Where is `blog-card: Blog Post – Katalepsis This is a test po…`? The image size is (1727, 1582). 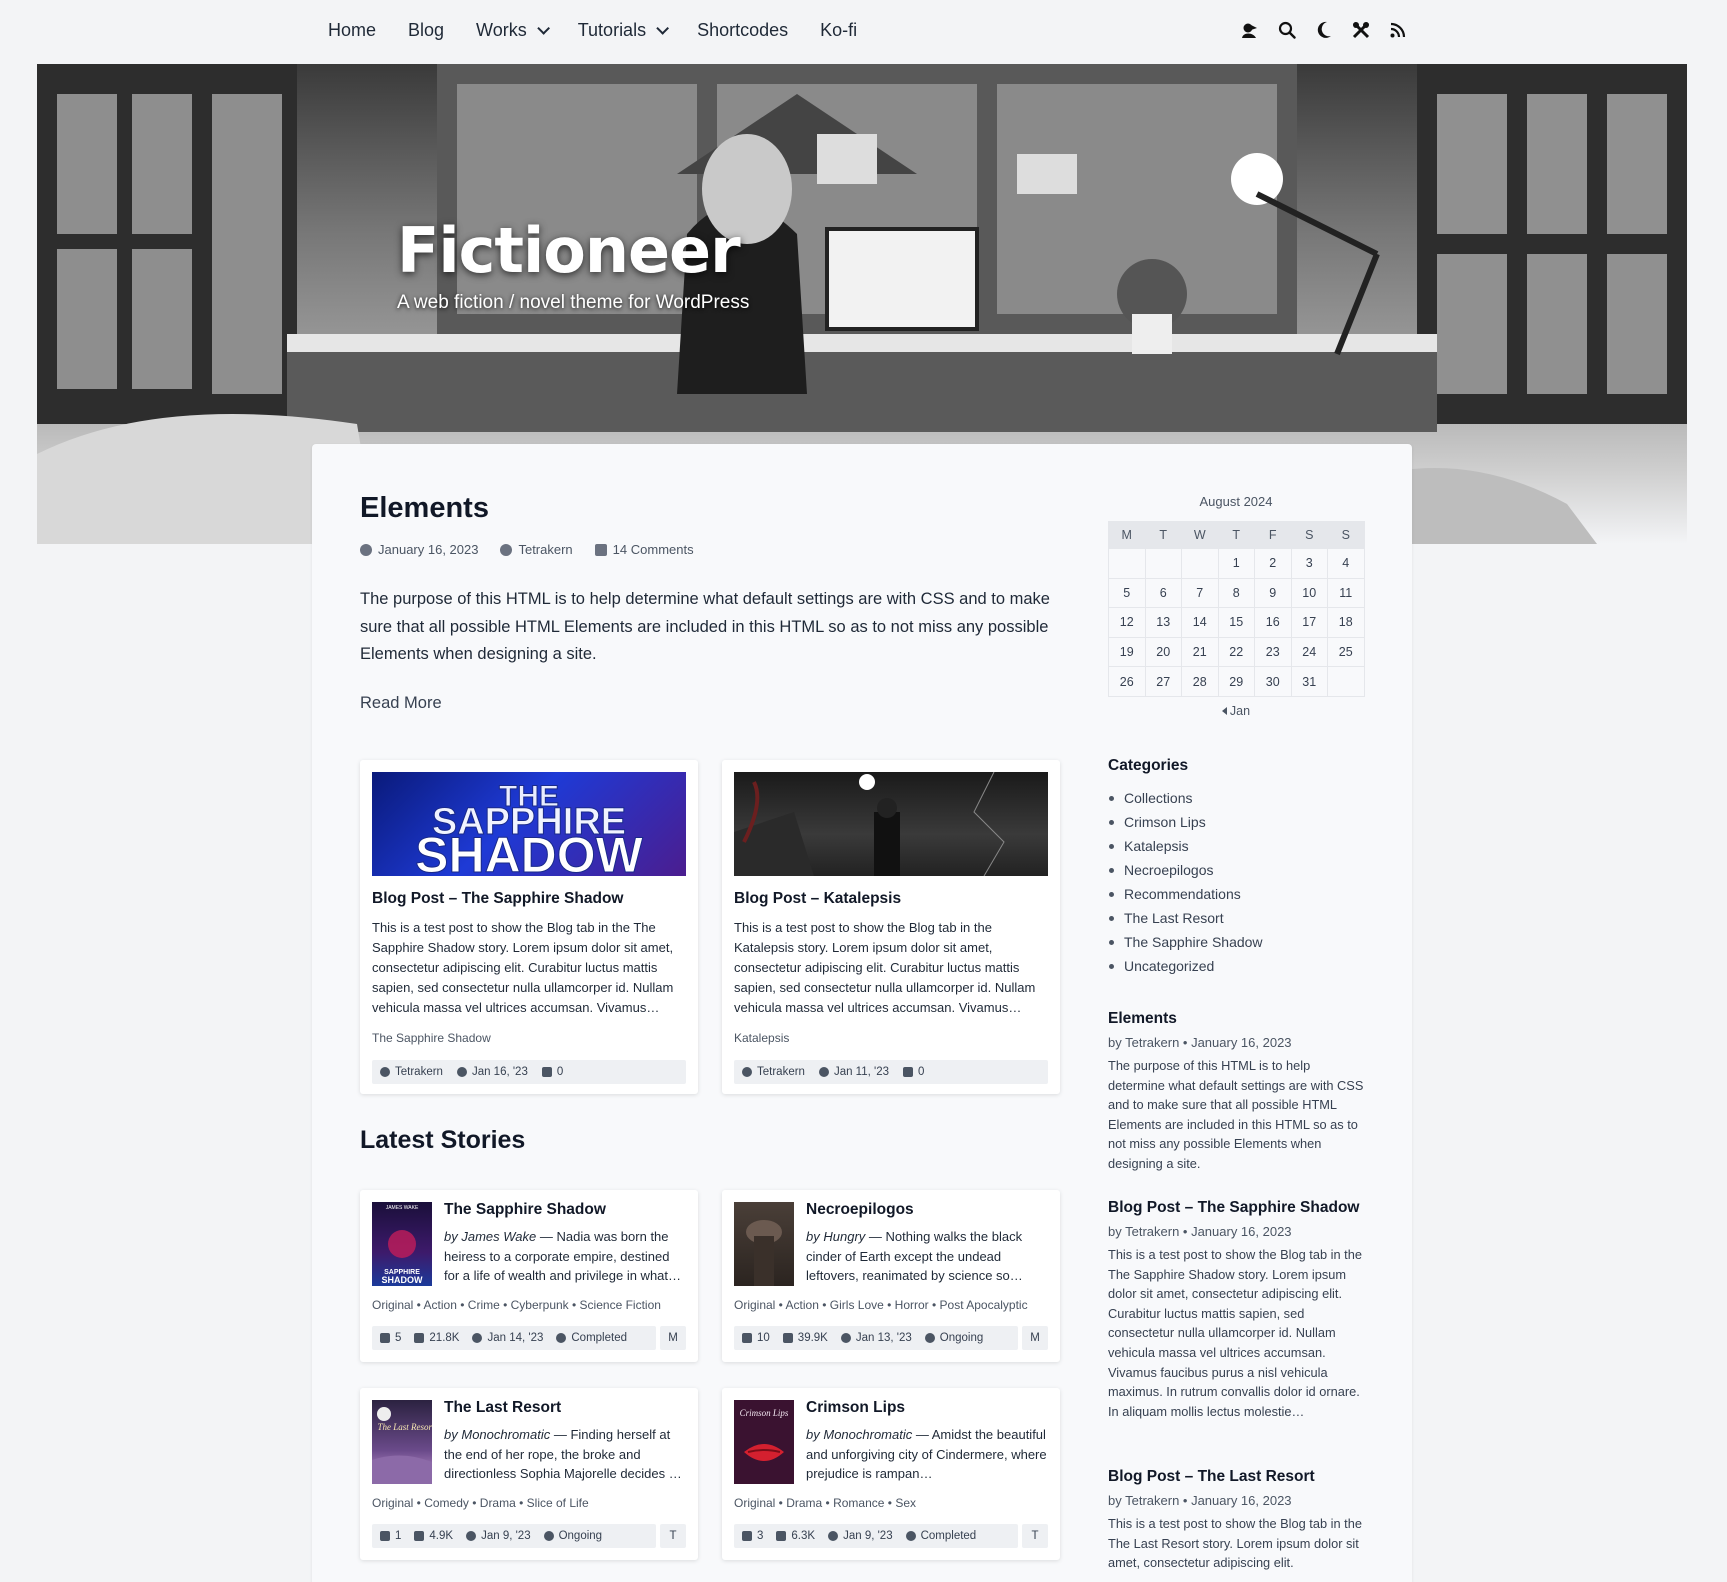
blog-card: Blog Post – Katalepsis This is a test po… is located at coordinates (891, 927).